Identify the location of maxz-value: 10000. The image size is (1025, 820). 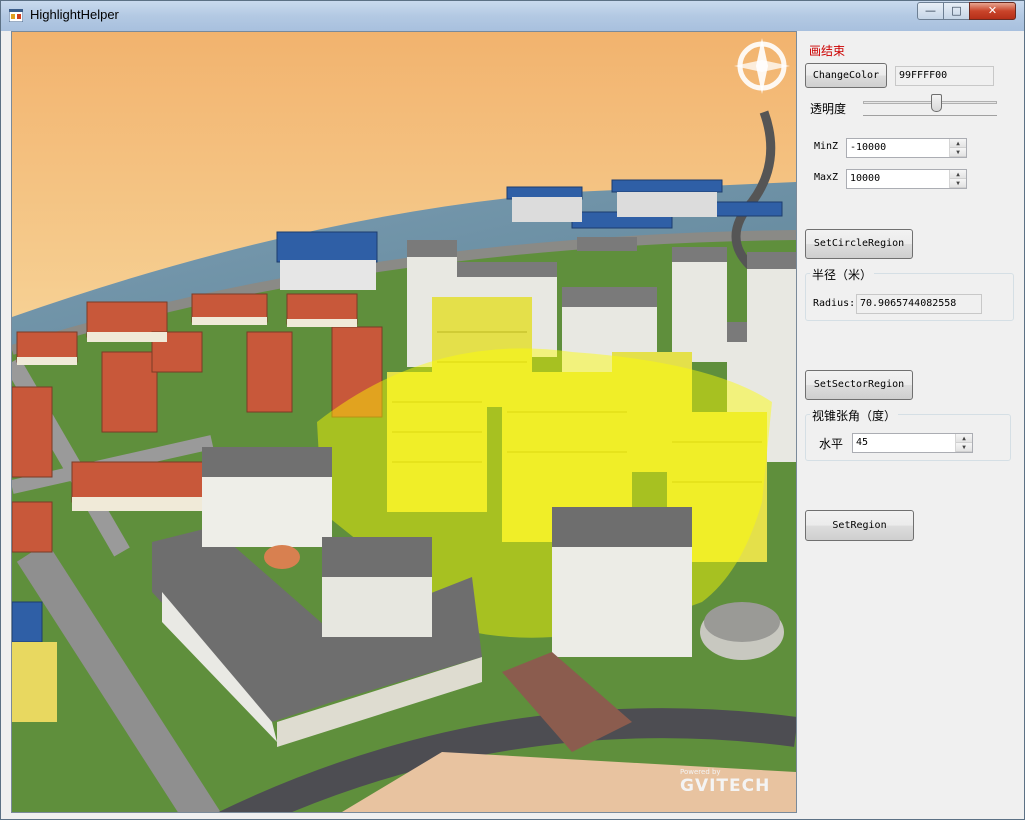
(865, 178).